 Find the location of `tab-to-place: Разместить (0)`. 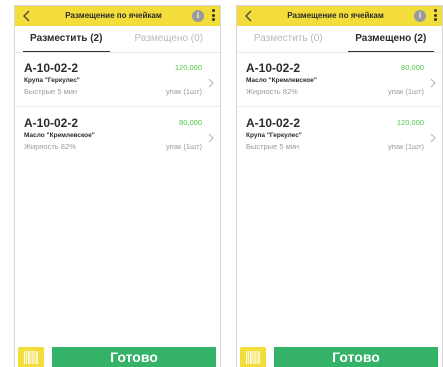

tab-to-place: Разместить (0) is located at coordinates (288, 39).